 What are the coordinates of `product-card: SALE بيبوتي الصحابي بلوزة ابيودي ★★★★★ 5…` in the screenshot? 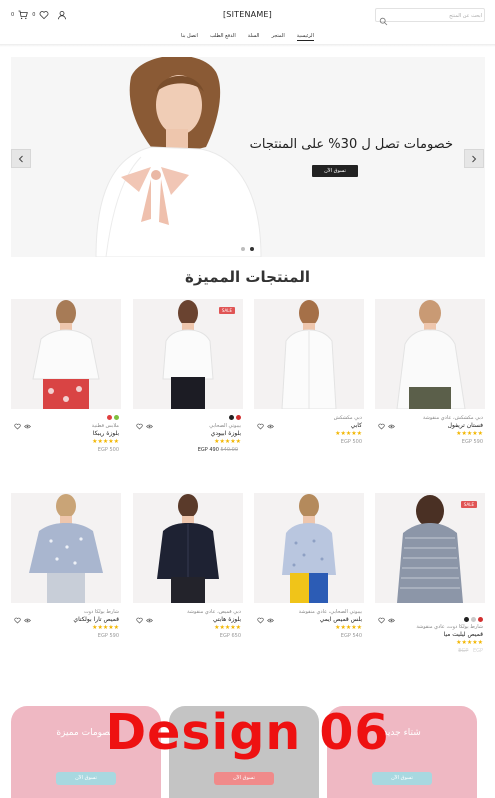 It's located at (188, 394).